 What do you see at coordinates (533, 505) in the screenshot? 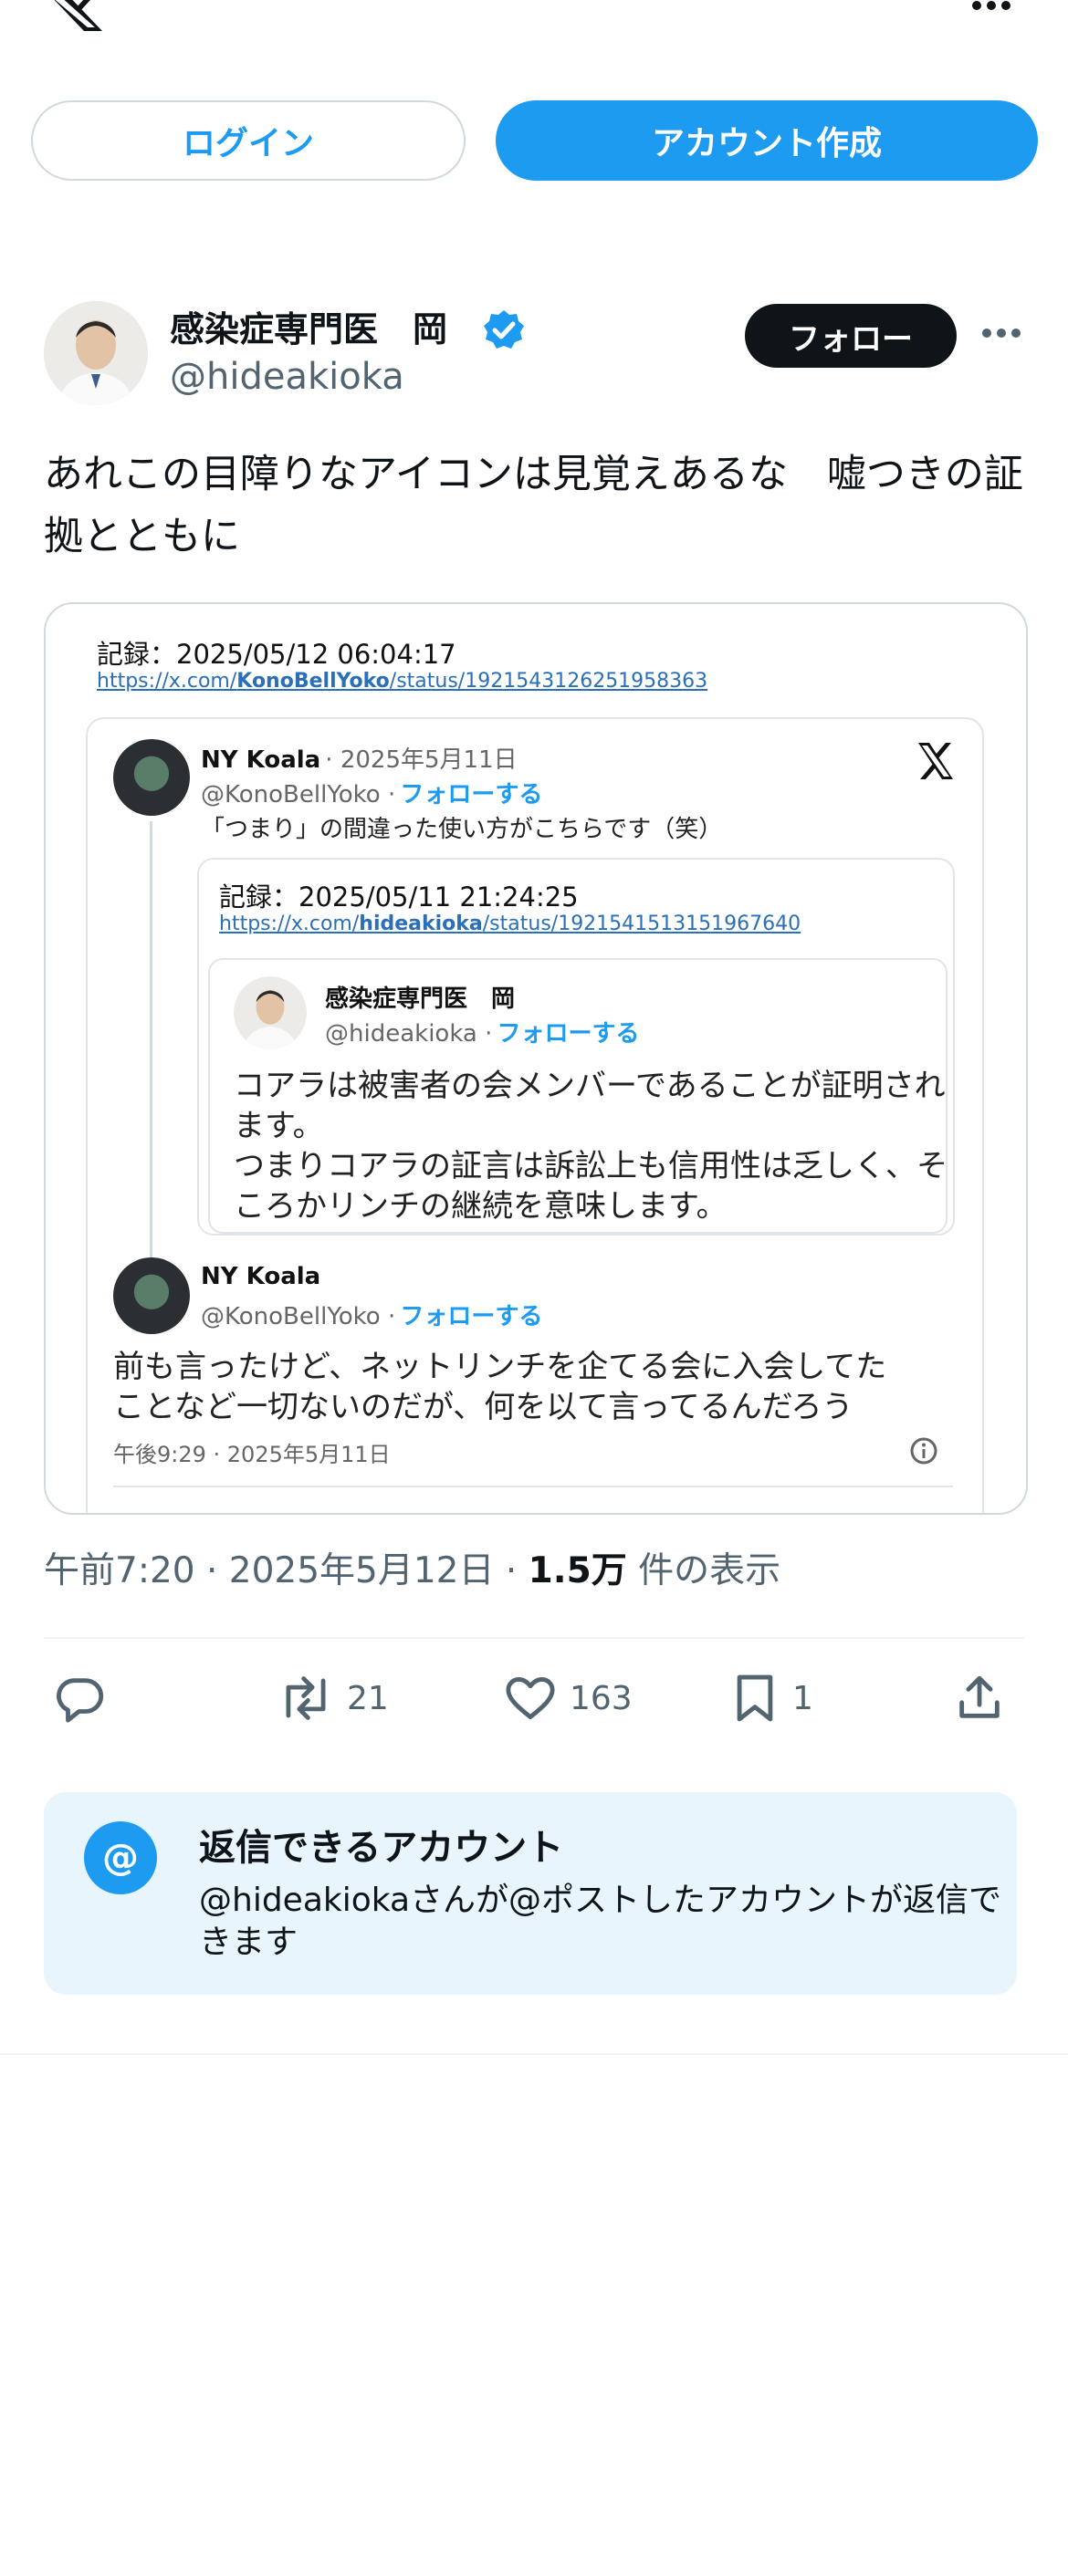
I see `tweet-text: あれこの目障りなアイコンは見覚えあるな 嘘つきの証拠とともに` at bounding box center [533, 505].